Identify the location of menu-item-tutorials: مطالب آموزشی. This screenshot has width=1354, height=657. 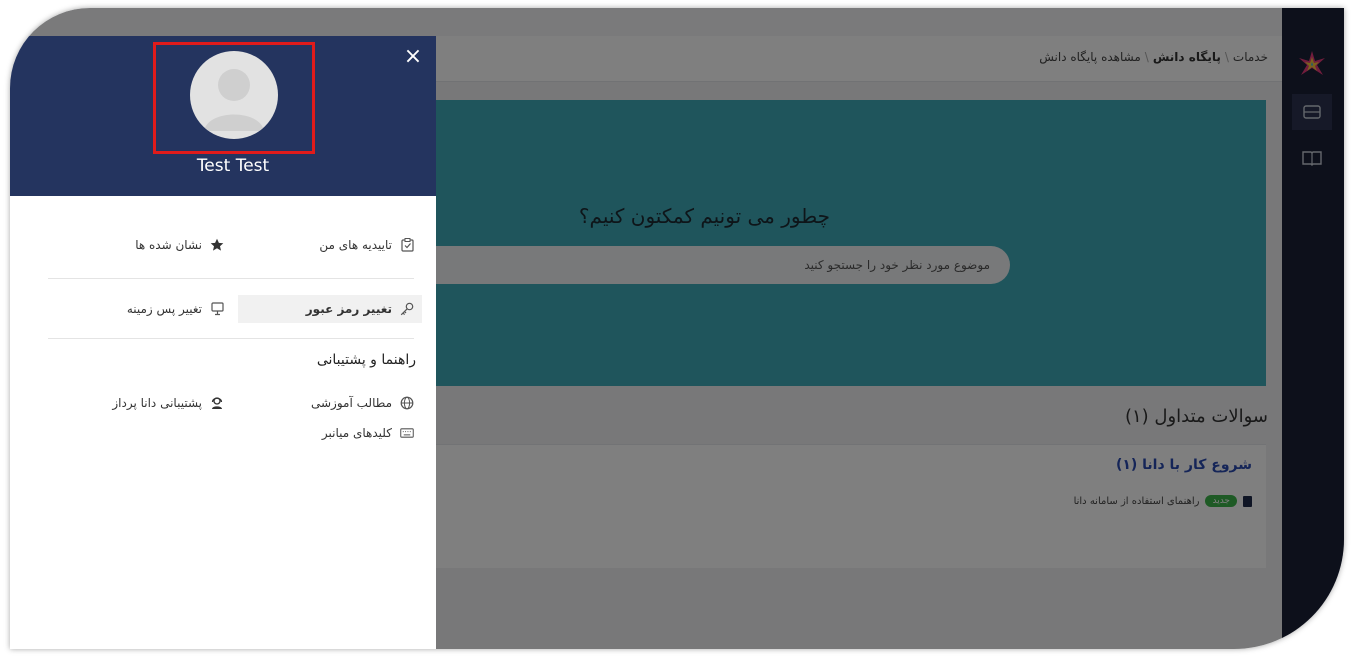
(362, 403).